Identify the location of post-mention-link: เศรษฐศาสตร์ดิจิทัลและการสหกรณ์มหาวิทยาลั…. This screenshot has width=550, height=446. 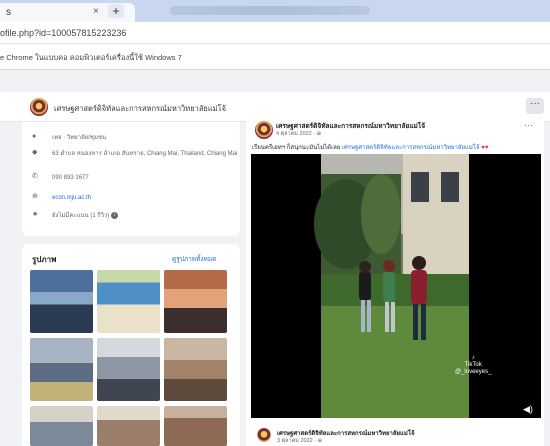
(411, 148).